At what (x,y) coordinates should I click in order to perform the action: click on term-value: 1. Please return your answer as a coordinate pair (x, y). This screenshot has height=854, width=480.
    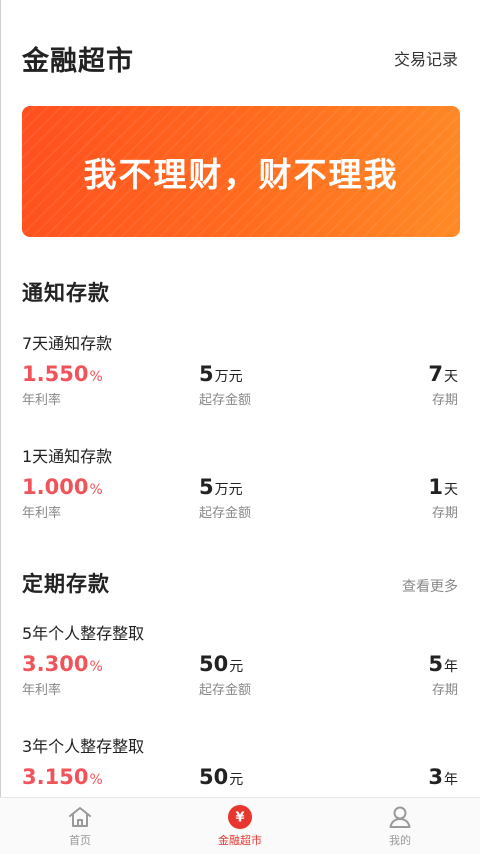
    Looking at the image, I should click on (435, 487).